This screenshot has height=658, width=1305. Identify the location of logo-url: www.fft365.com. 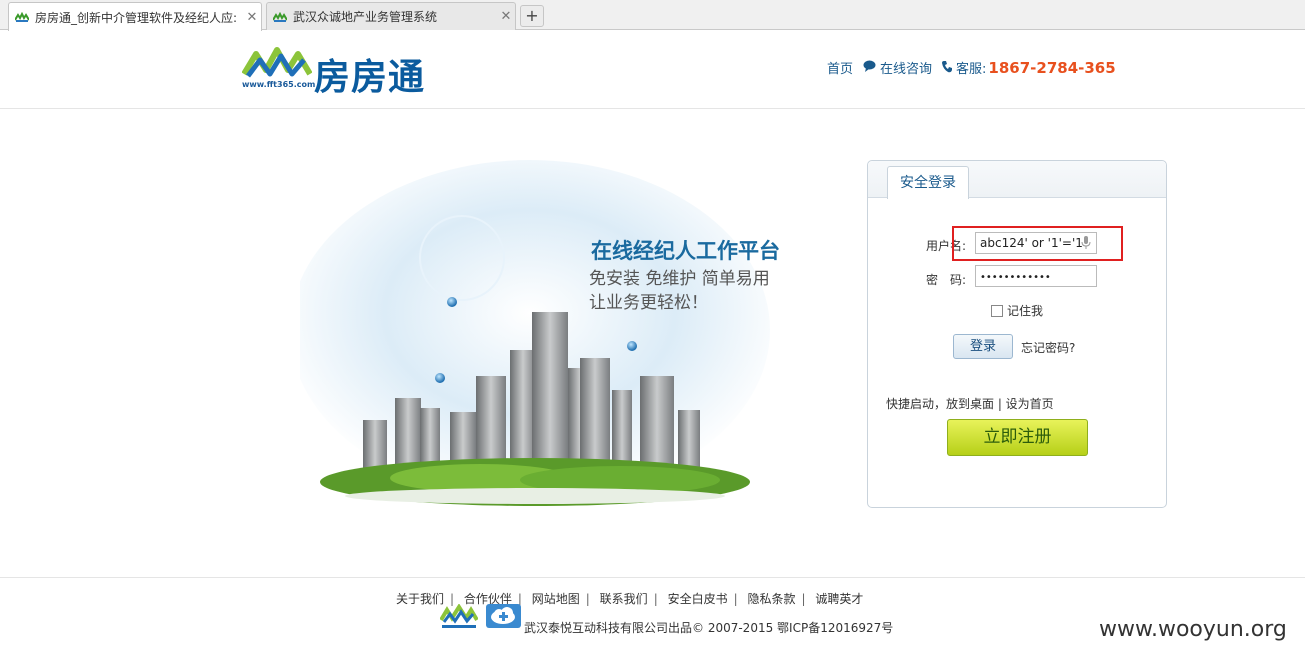
(279, 84).